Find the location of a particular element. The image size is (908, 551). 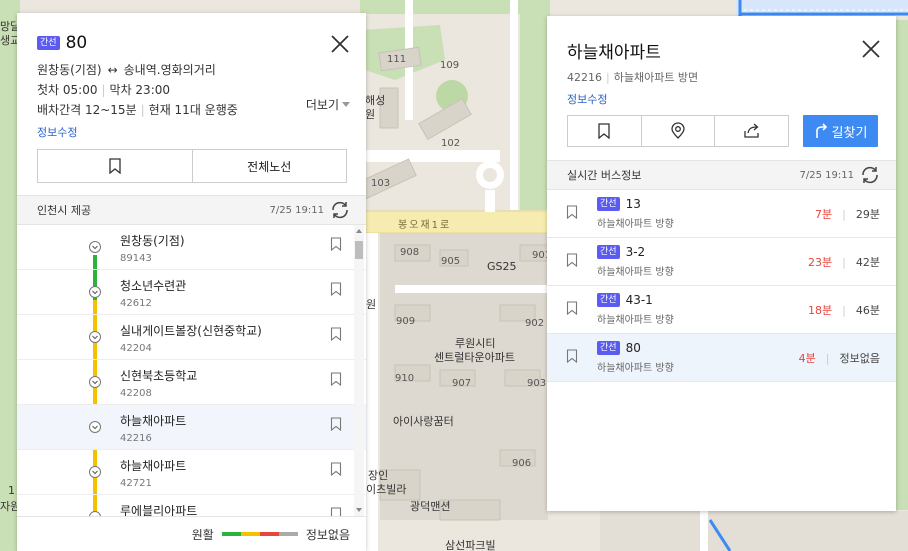

close-stop-panel-button is located at coordinates (871, 49).